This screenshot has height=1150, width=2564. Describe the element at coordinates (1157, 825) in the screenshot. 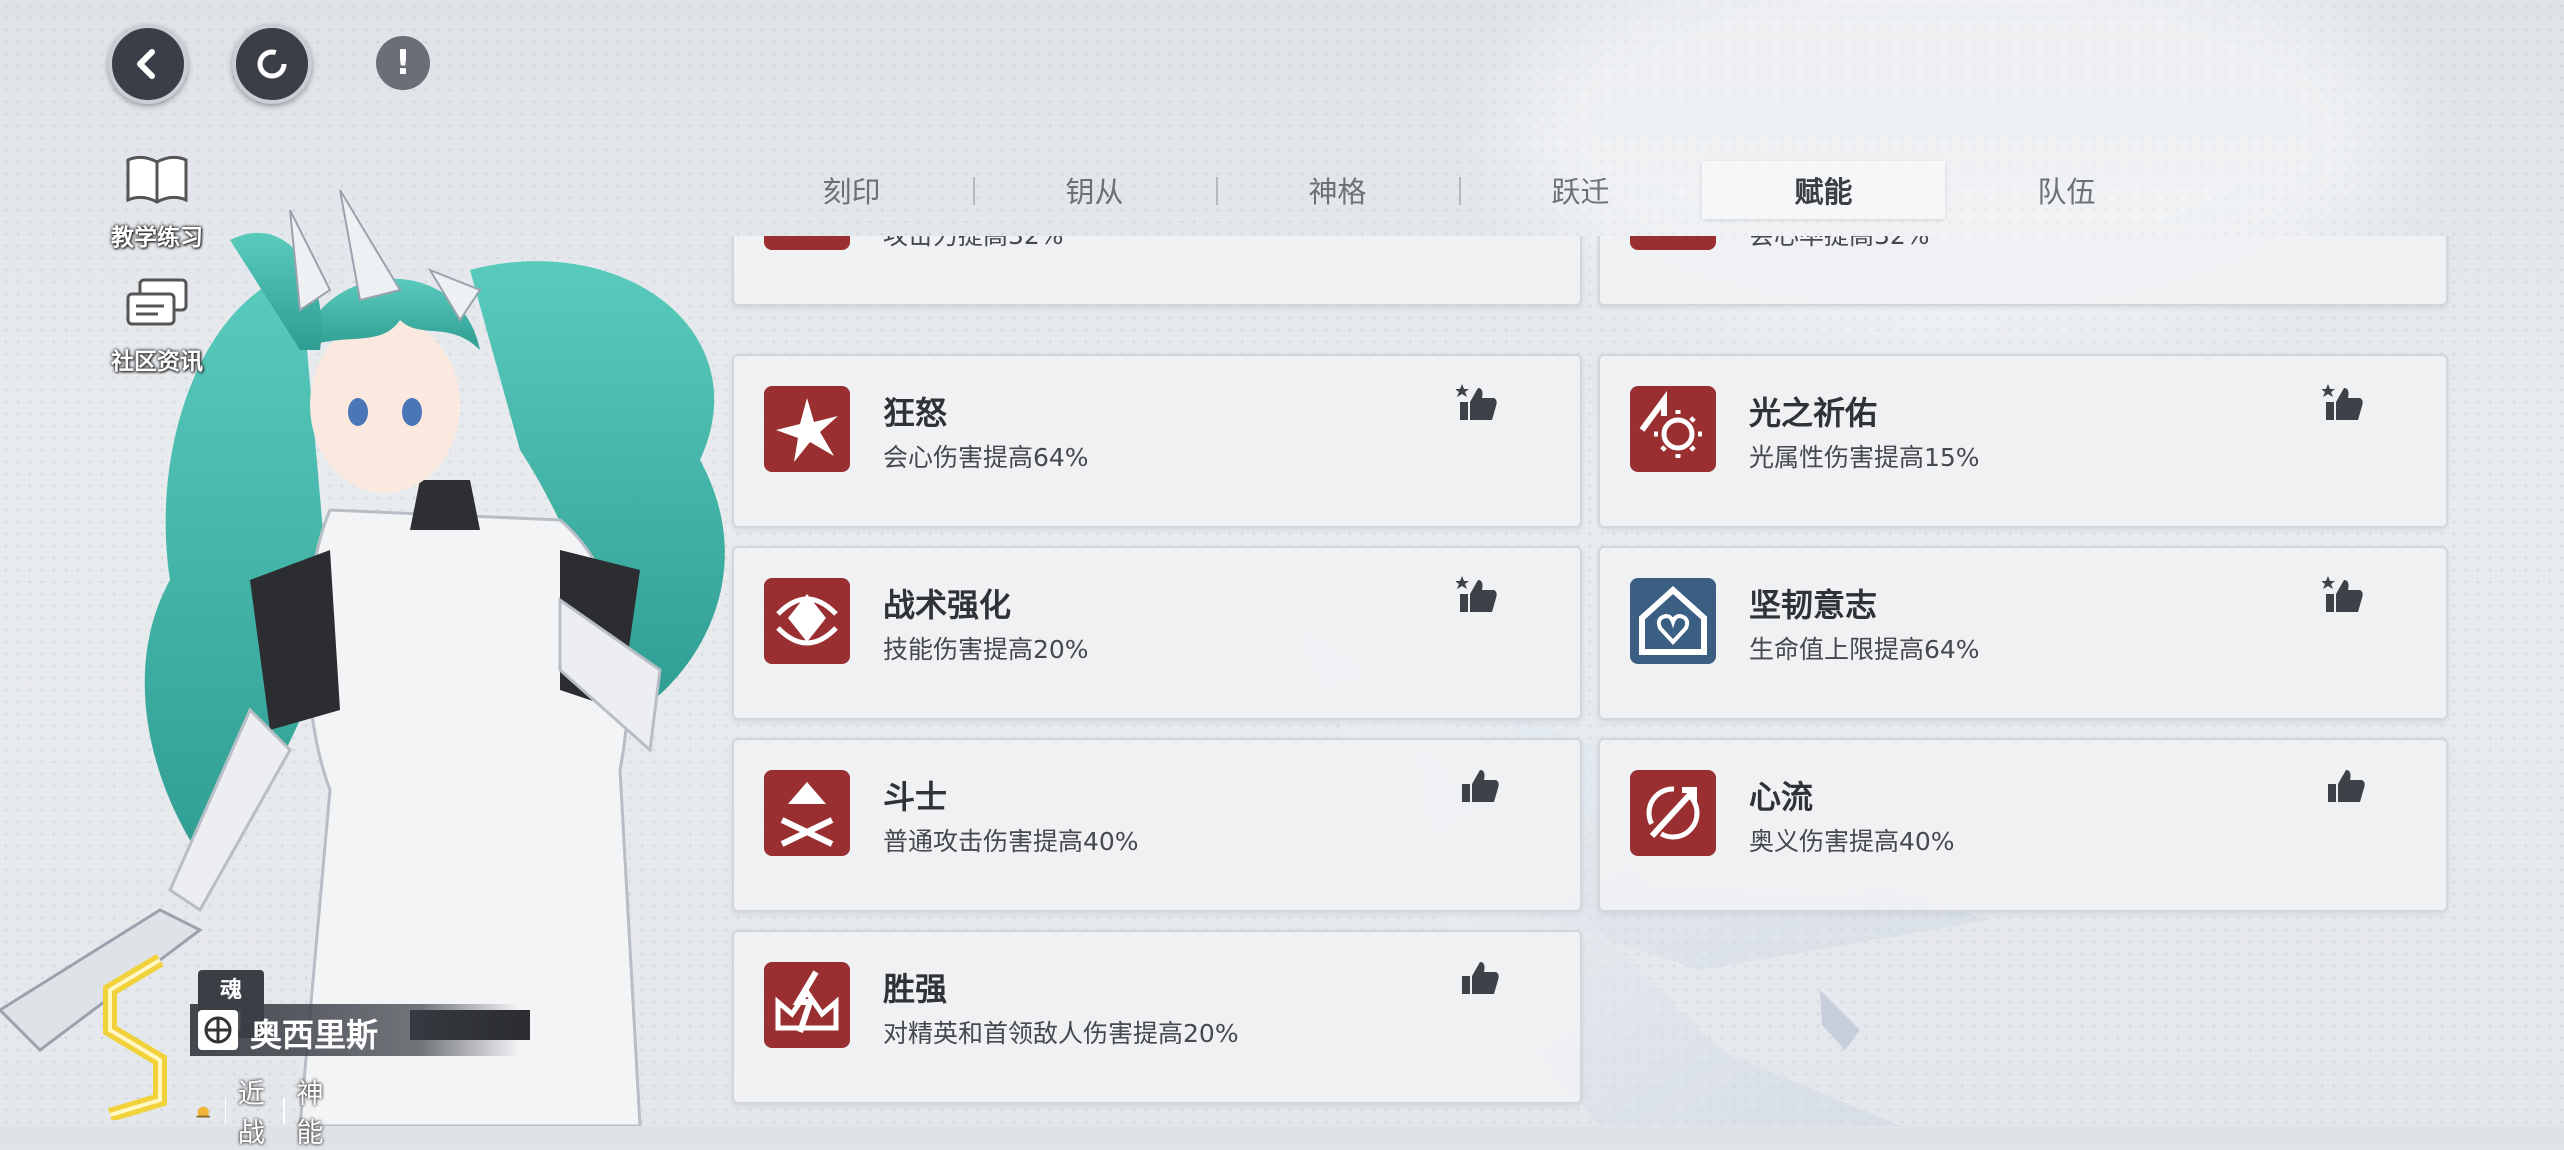

I see `empower-card-fighter: 斗士 普通攻击伤害提高40%` at that location.